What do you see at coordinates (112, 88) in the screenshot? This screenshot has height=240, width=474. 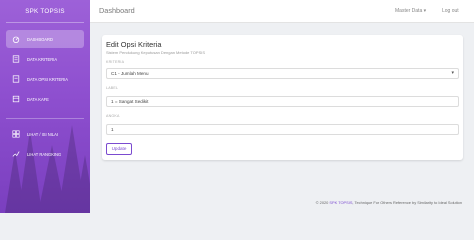 I see `label-field-label: LABEL` at bounding box center [112, 88].